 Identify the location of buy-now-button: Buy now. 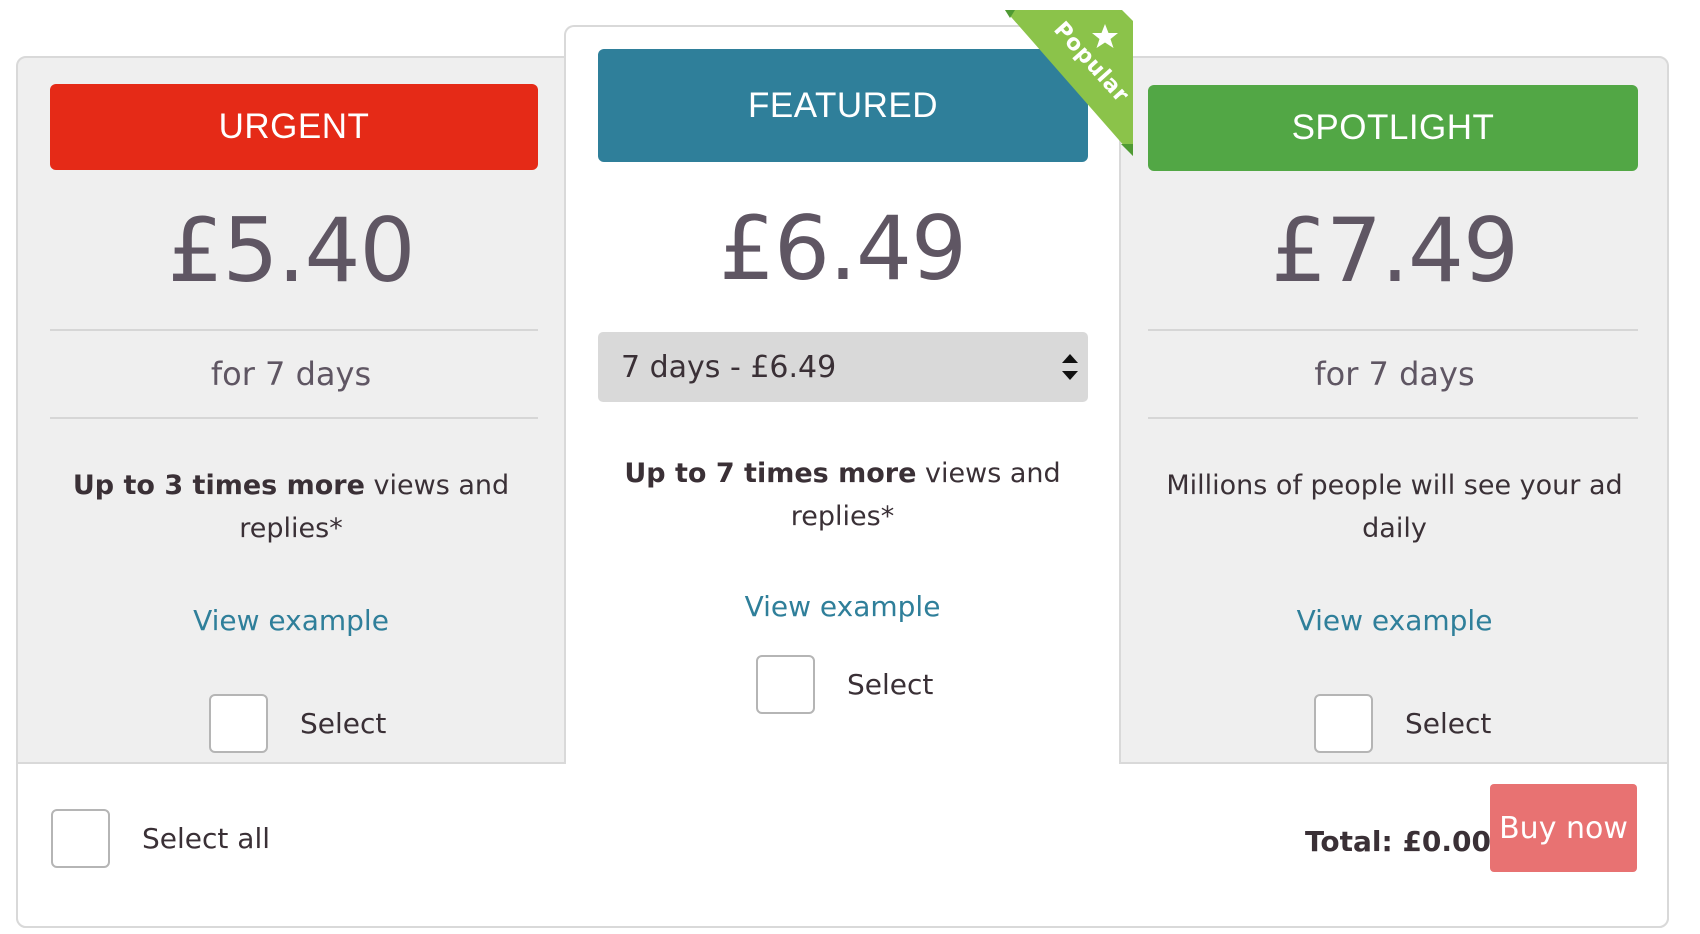
(1563, 828).